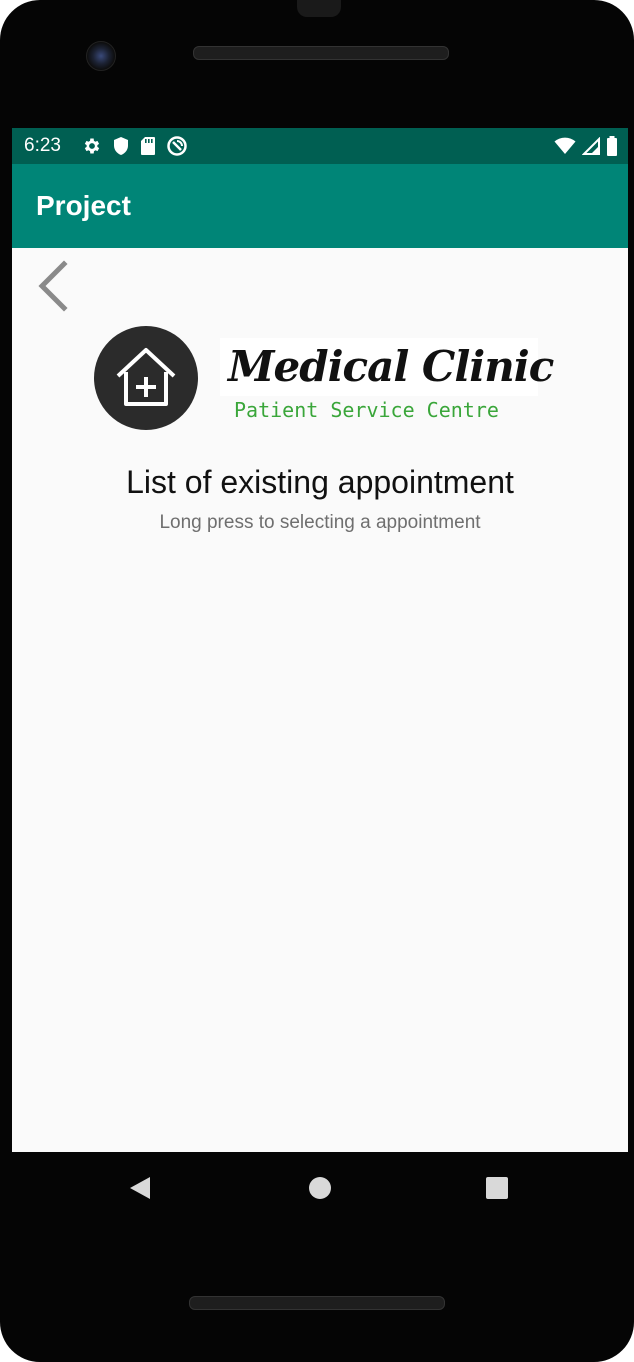 Image resolution: width=634 pixels, height=1362 pixels. I want to click on page-title: List of existing appointment, so click(320, 482).